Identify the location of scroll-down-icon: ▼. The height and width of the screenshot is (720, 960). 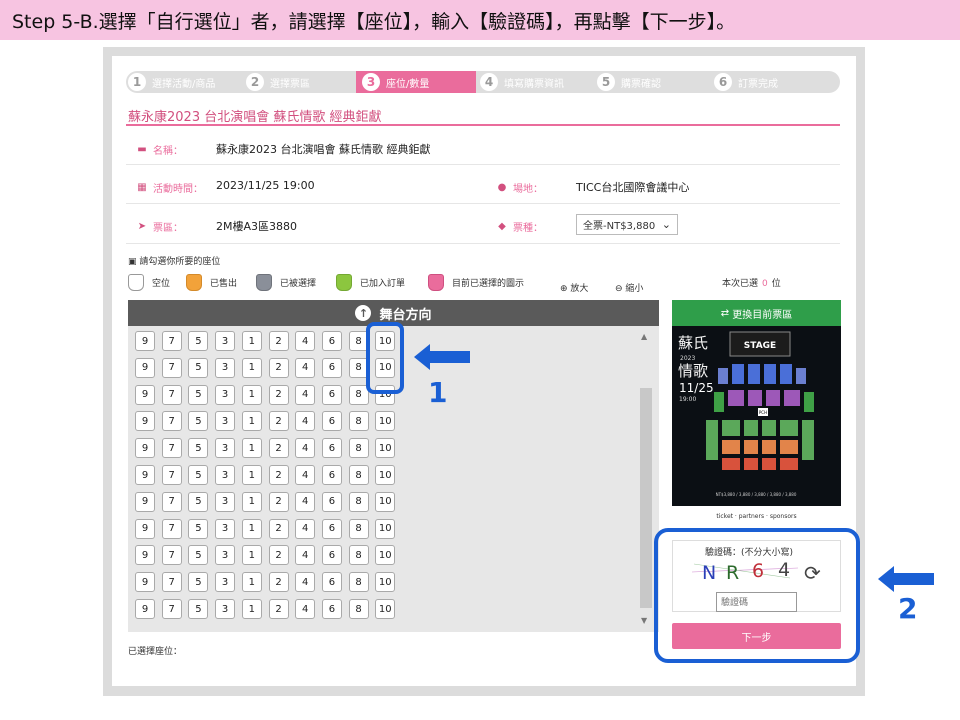
(644, 620).